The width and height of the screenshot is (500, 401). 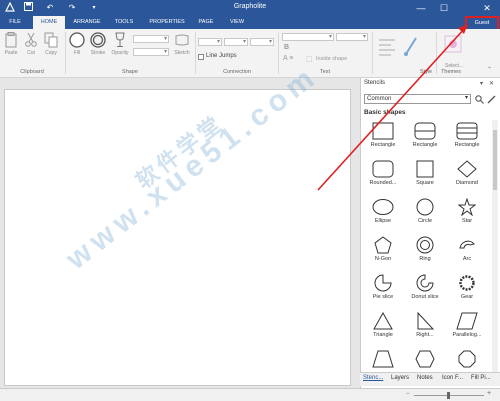 I want to click on sketch-button: Sketch, so click(x=182, y=44).